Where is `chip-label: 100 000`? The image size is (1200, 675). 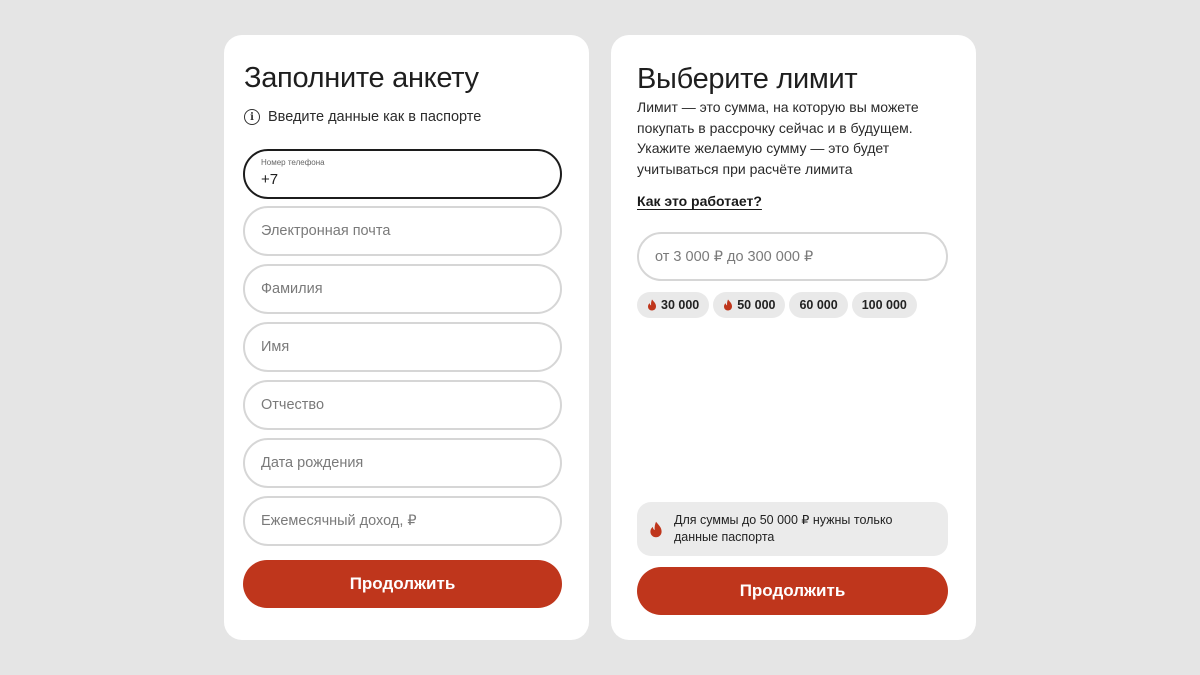 chip-label: 100 000 is located at coordinates (884, 305).